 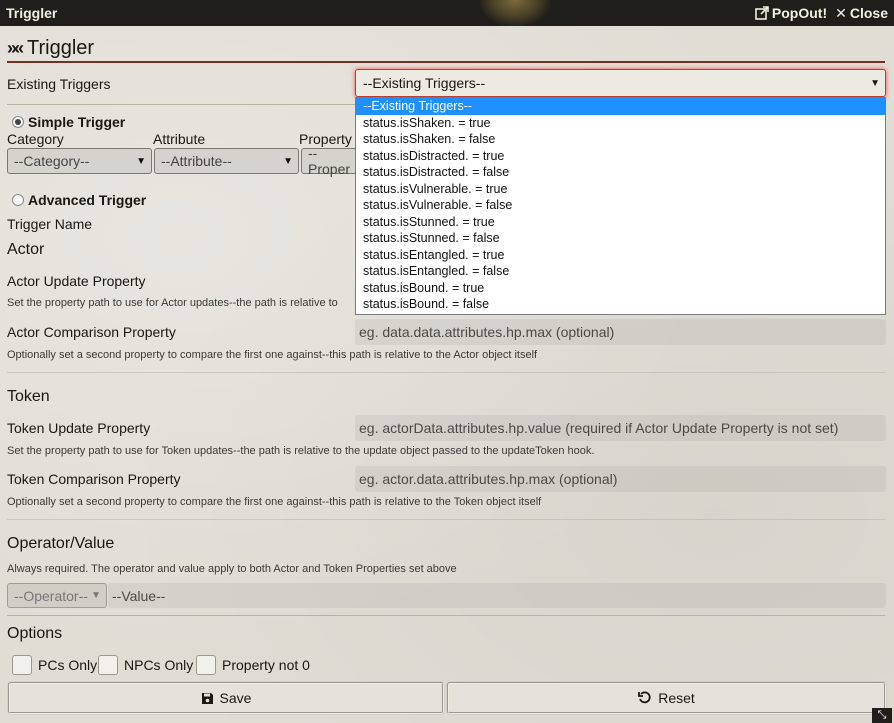 I want to click on resize-icon: ⤡, so click(x=882, y=715).